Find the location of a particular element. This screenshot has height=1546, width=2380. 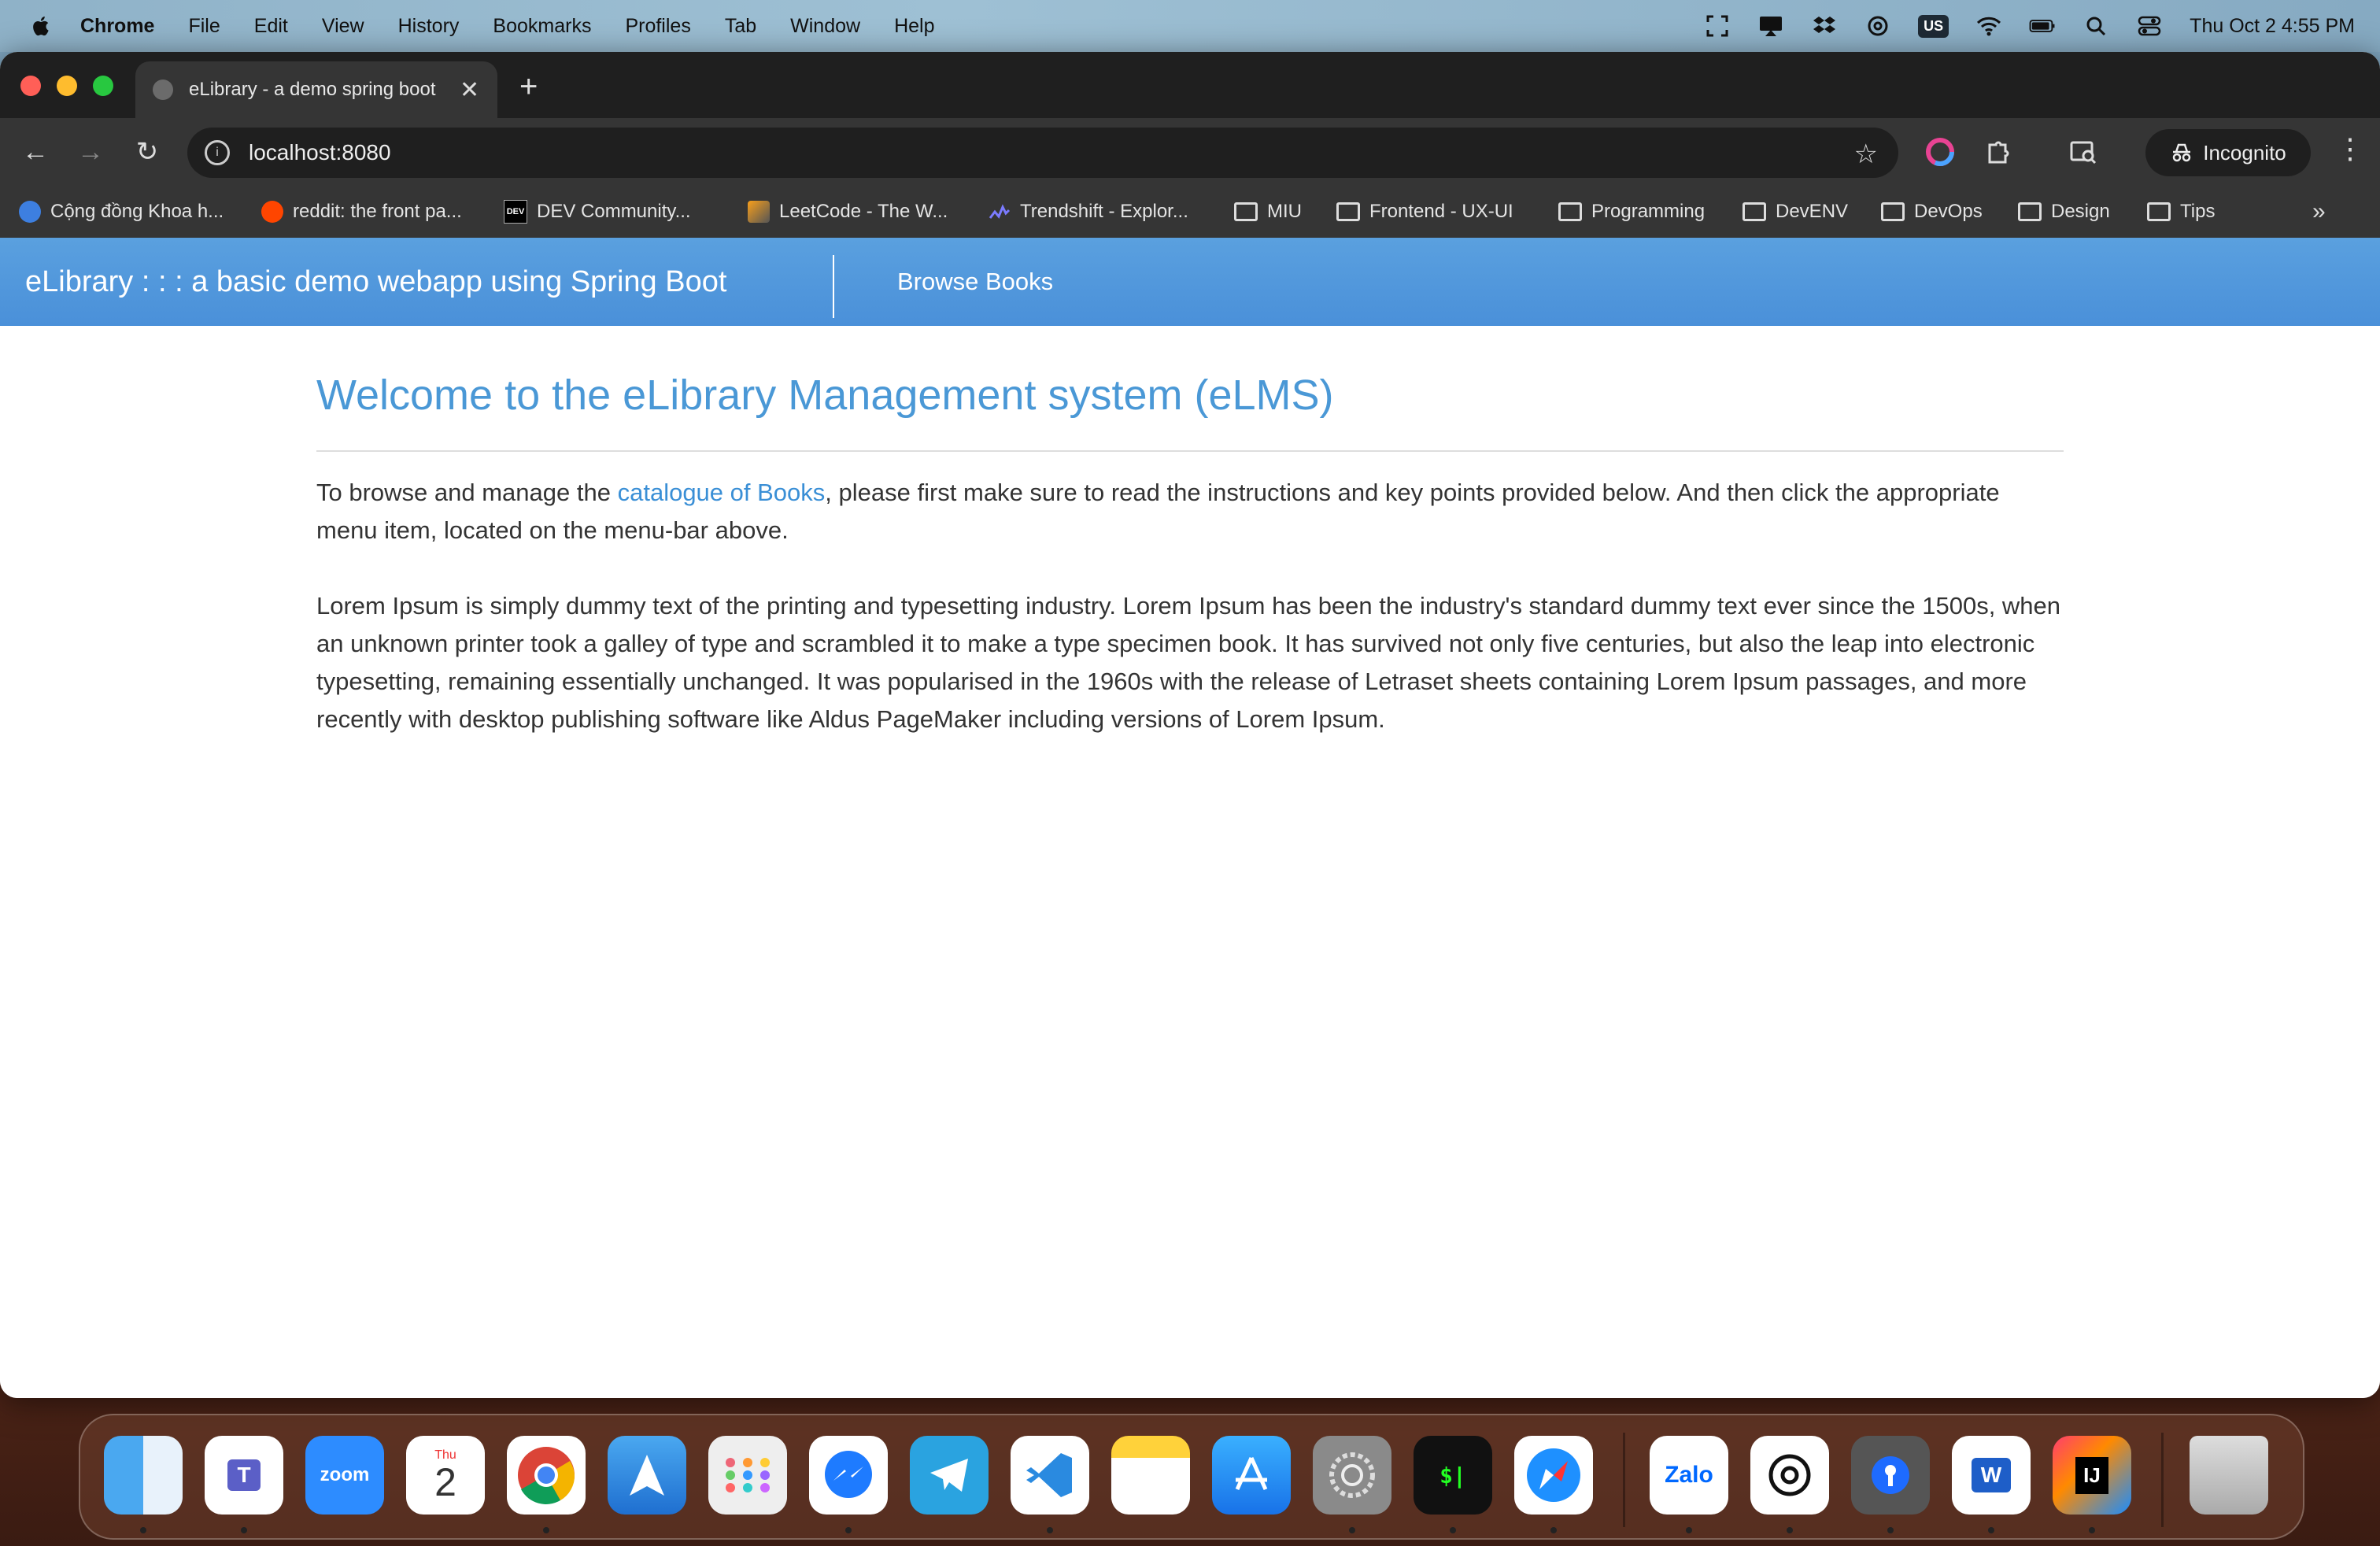

trash-icon is located at coordinates (2229, 1475).